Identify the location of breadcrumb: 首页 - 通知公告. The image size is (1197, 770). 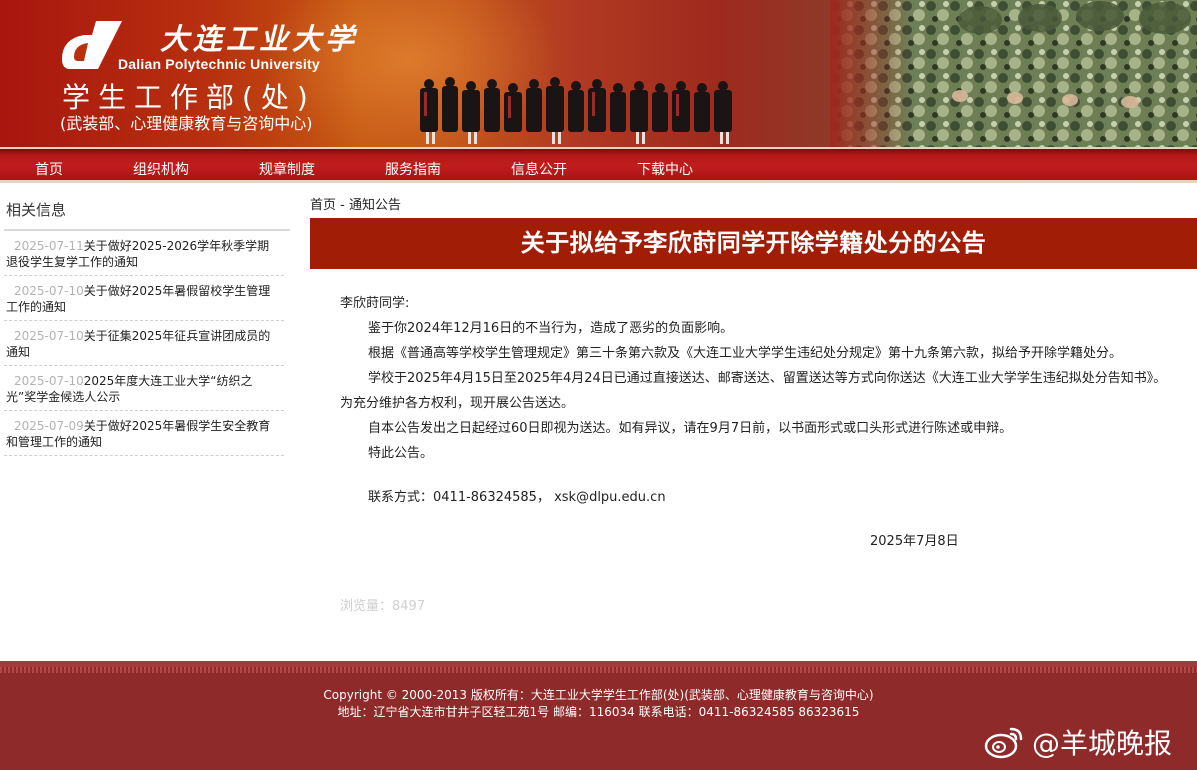
(355, 203).